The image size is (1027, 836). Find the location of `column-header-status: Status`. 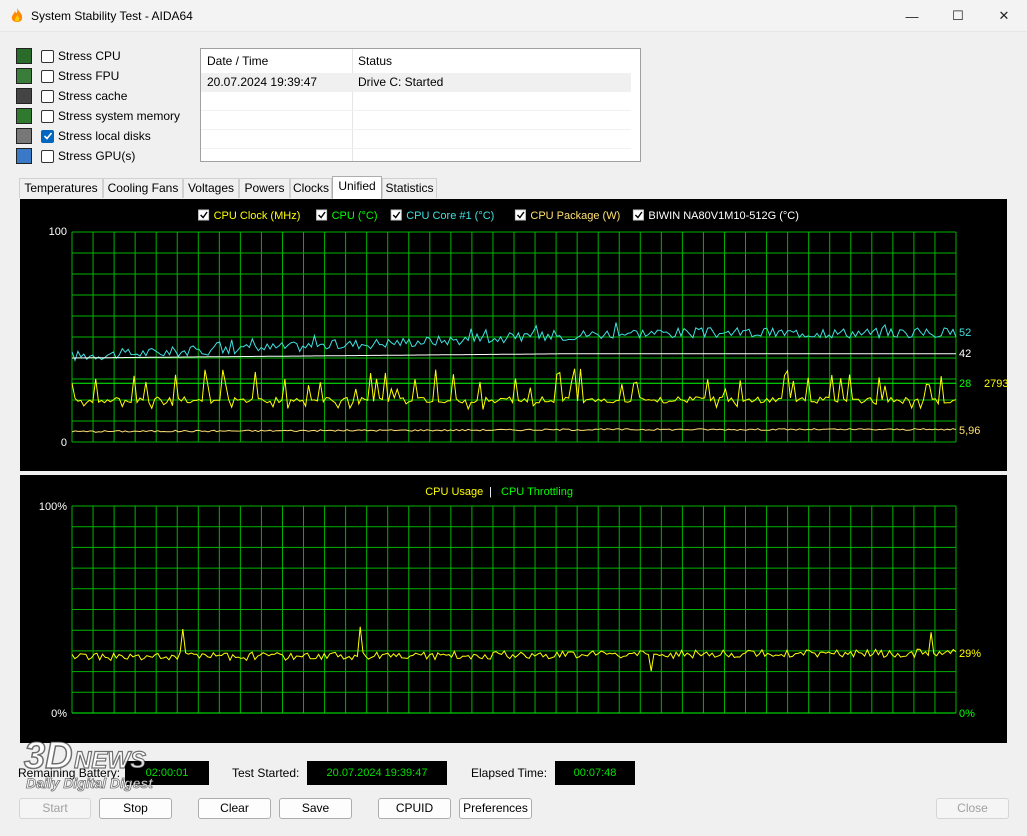

column-header-status: Status is located at coordinates (492, 61).